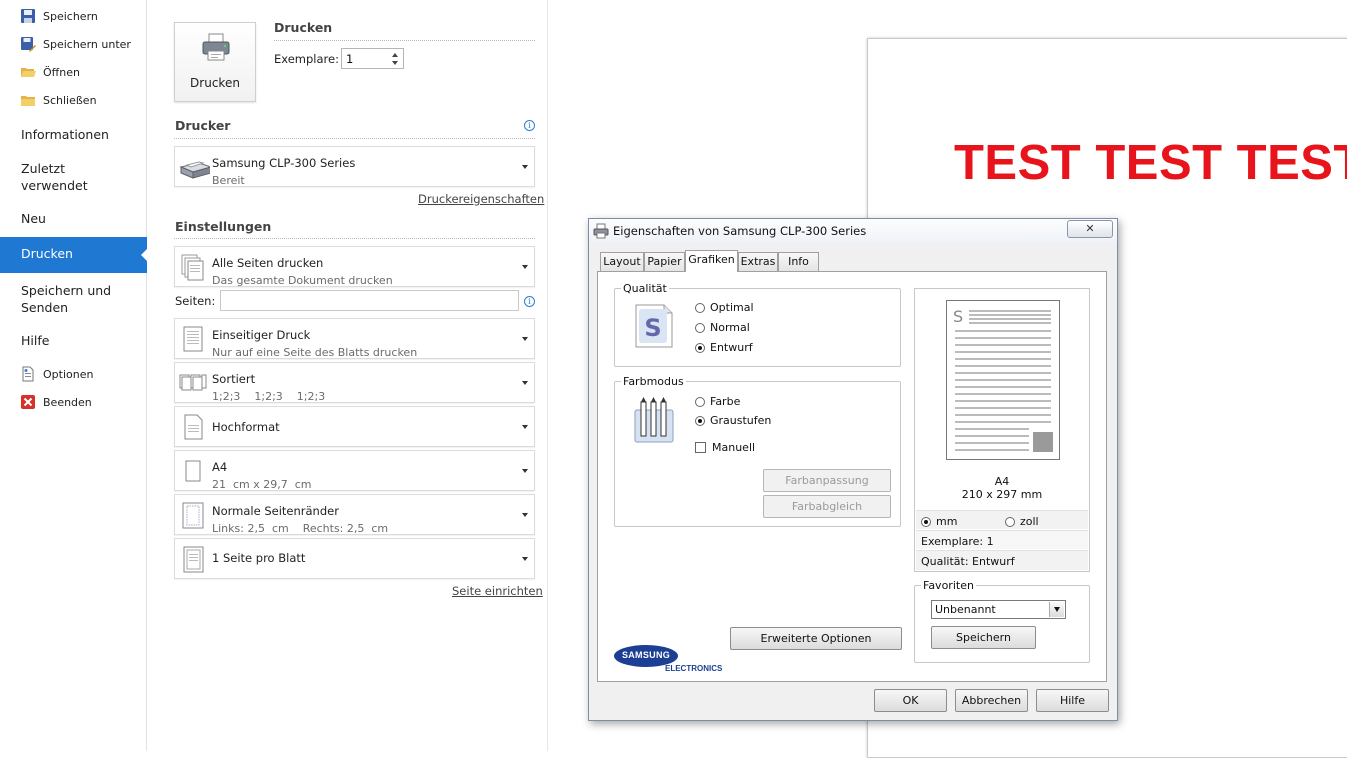  Describe the element at coordinates (28, 402) in the screenshot. I see `exit-x-icon` at that location.